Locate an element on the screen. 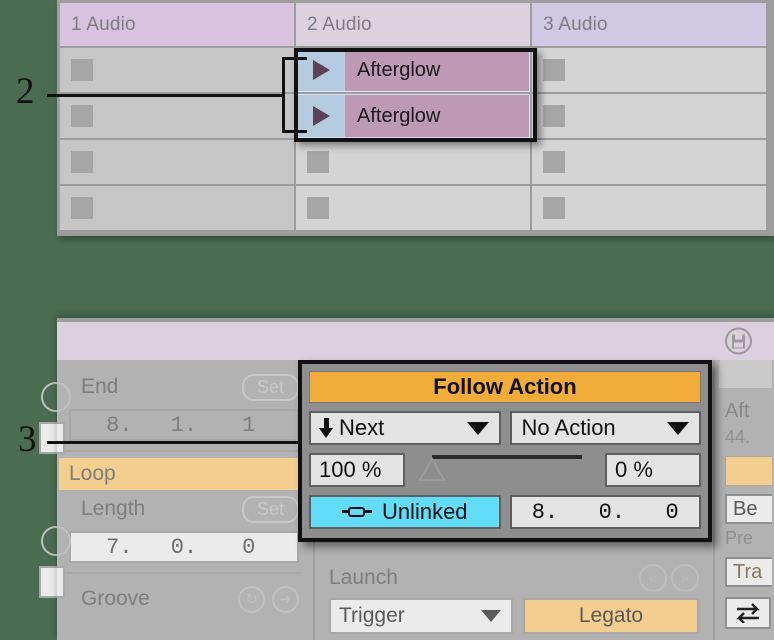  clip-afterglow-2: Afterglow is located at coordinates (413, 116).